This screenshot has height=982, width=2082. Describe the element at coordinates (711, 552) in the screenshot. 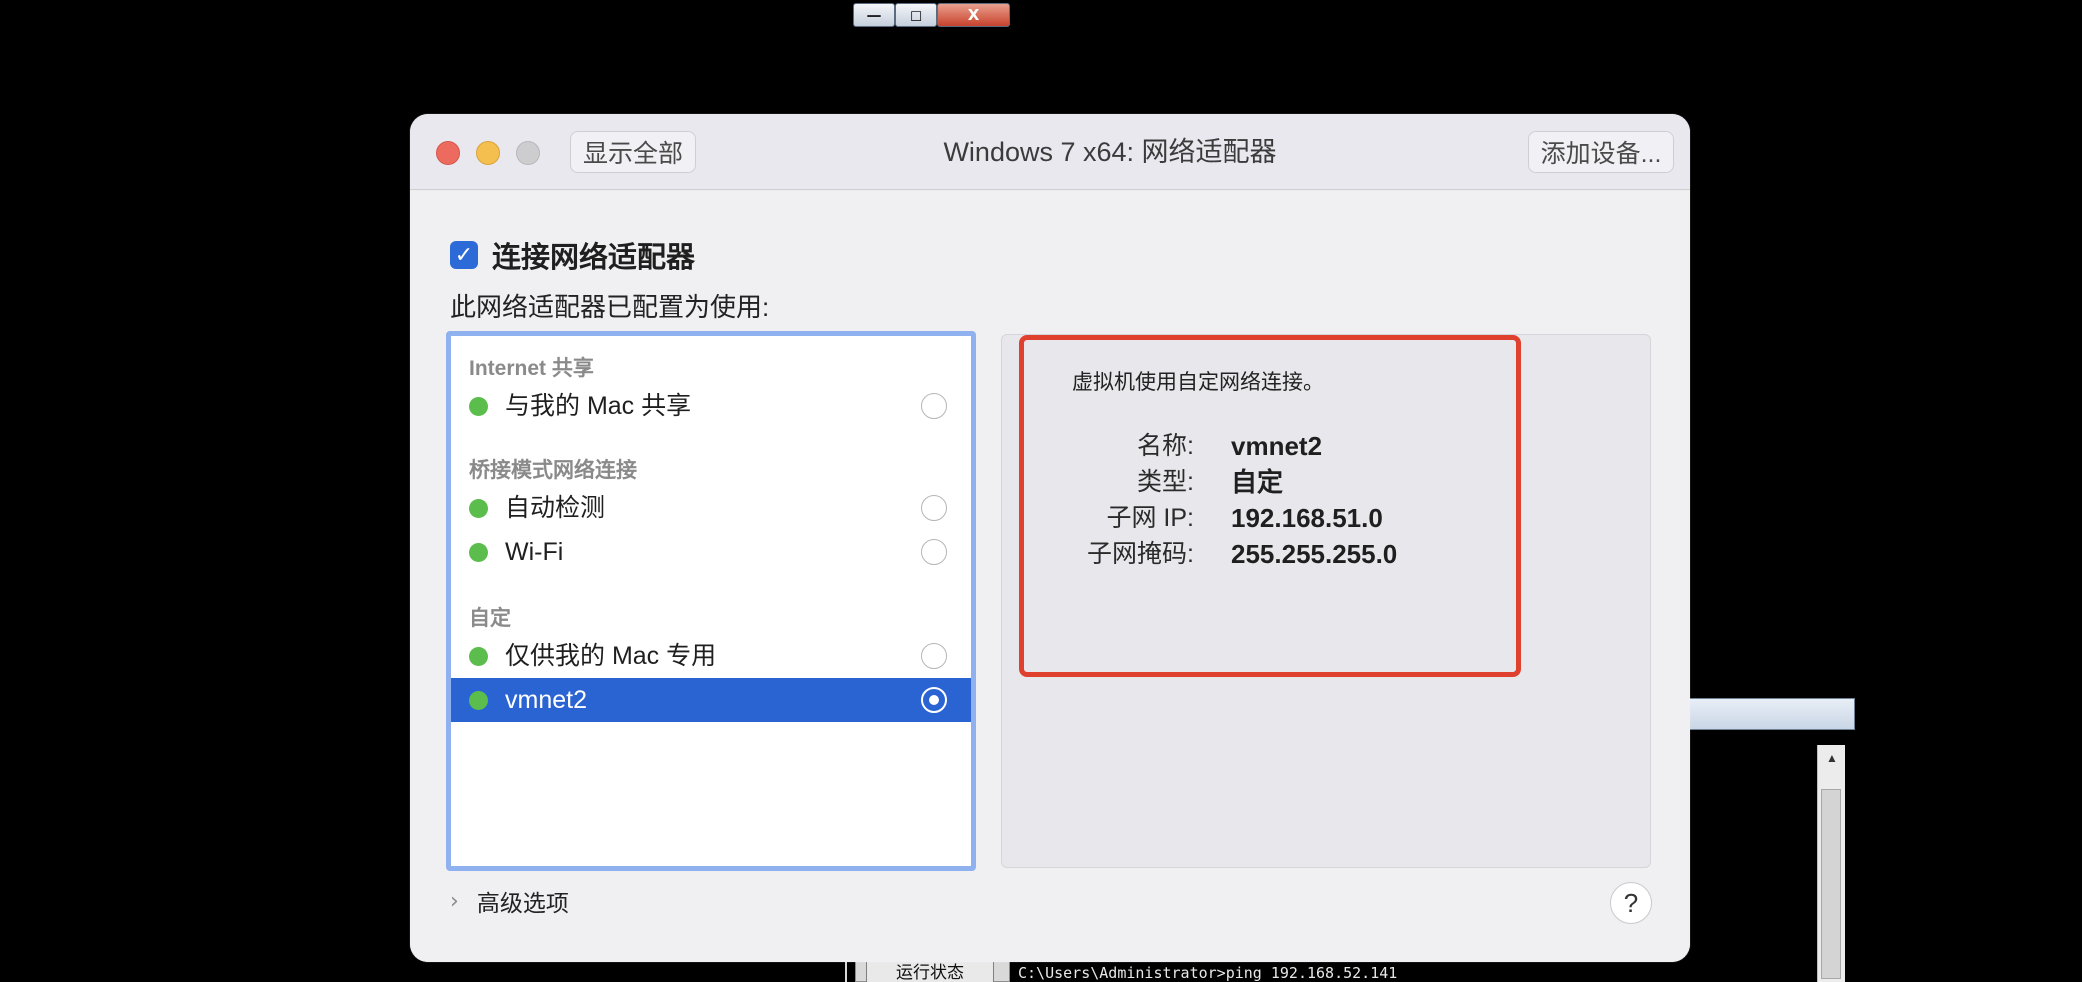

I see `list-item-wifi: Wi-Fi` at that location.